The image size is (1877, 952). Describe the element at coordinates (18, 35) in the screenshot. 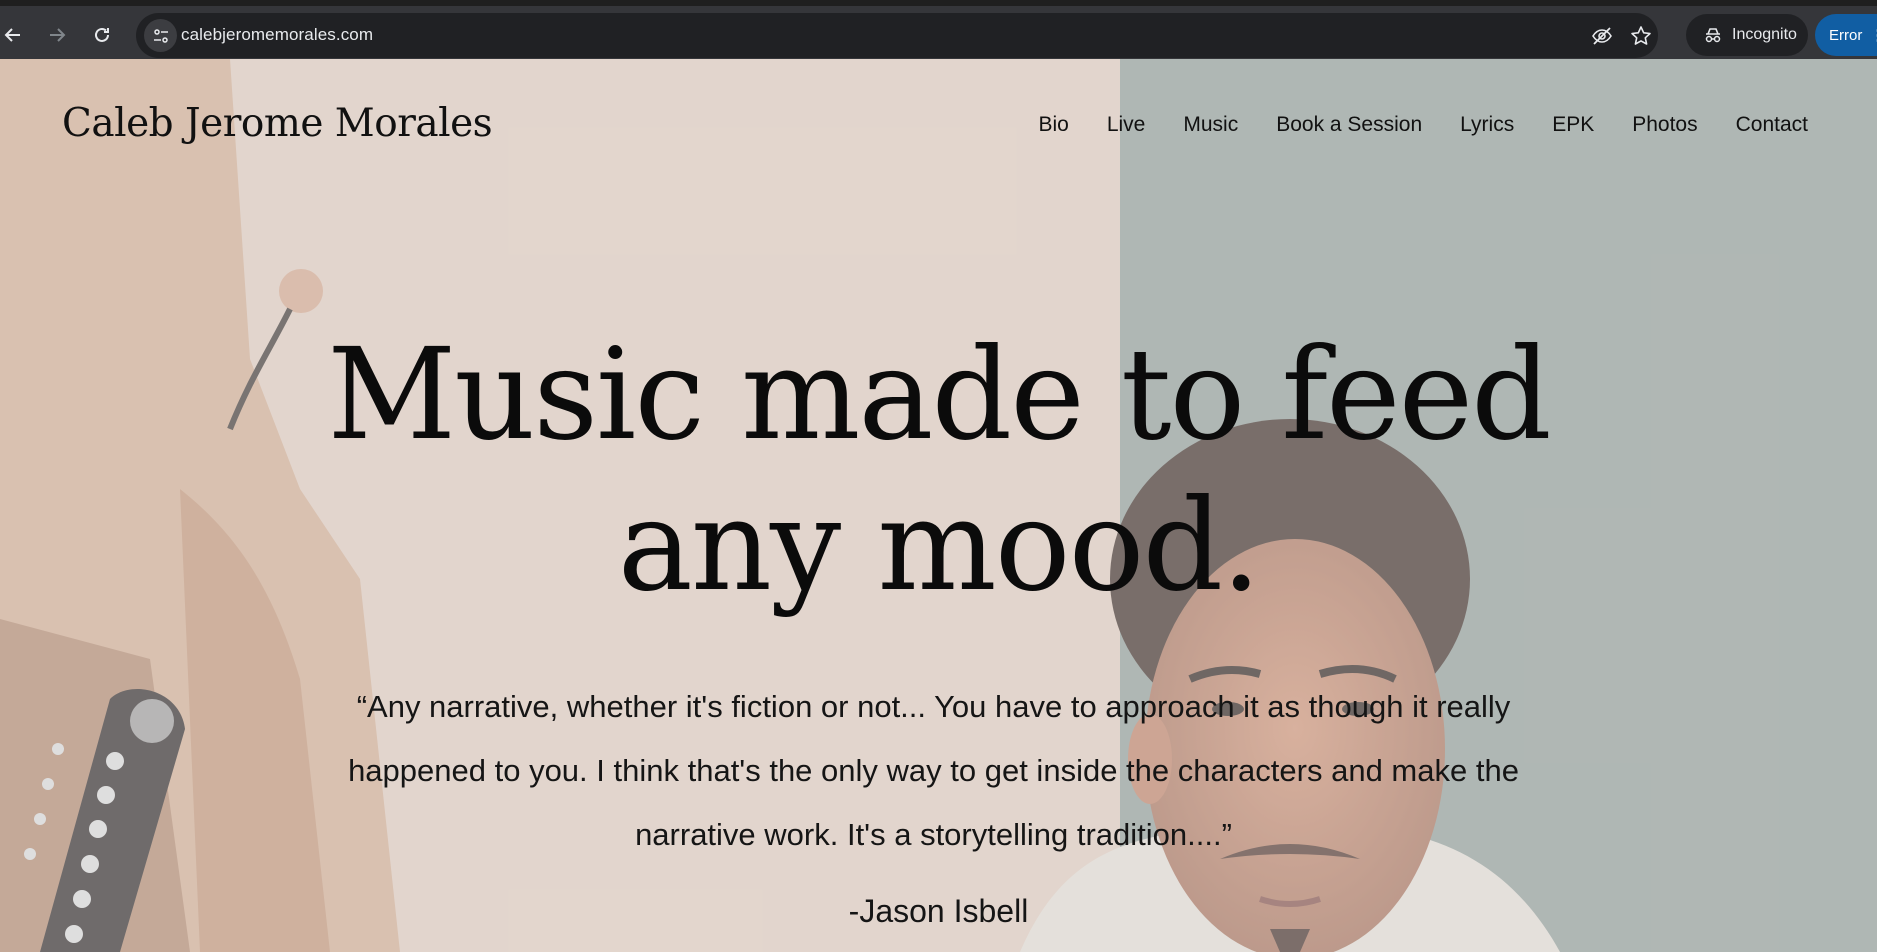

I see `back-icon` at that location.